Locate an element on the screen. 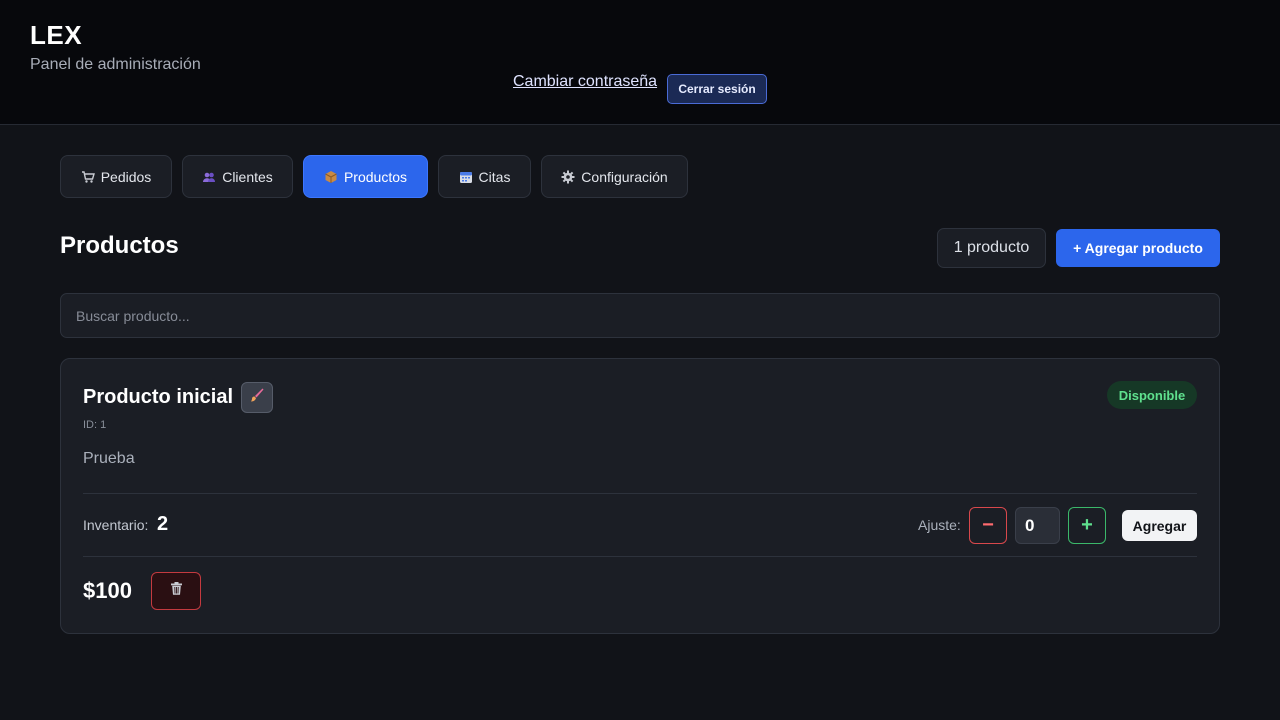 The width and height of the screenshot is (1280, 720). logout-button: Cerrar sesión is located at coordinates (717, 89).